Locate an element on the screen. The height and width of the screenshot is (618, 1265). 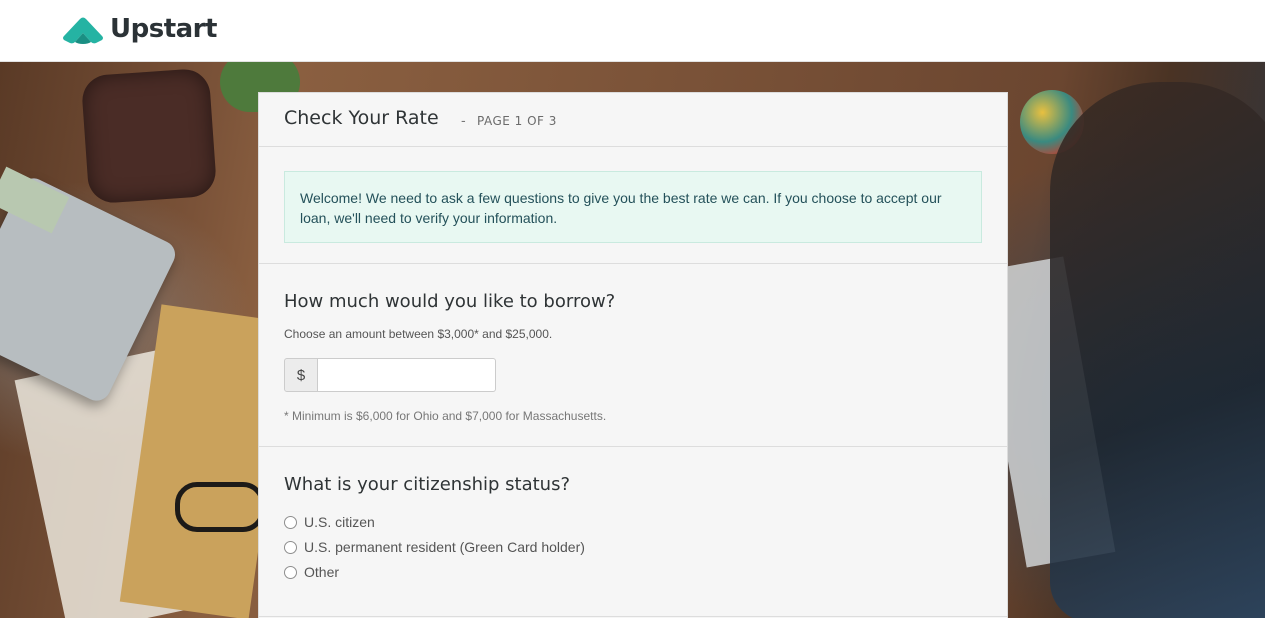
radio-option-other: Other is located at coordinates (311, 572).